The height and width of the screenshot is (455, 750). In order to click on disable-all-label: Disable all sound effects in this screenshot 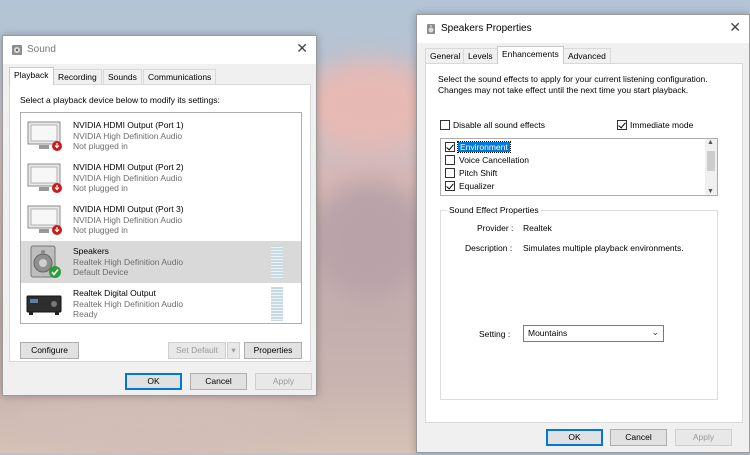, I will do `click(499, 125)`.